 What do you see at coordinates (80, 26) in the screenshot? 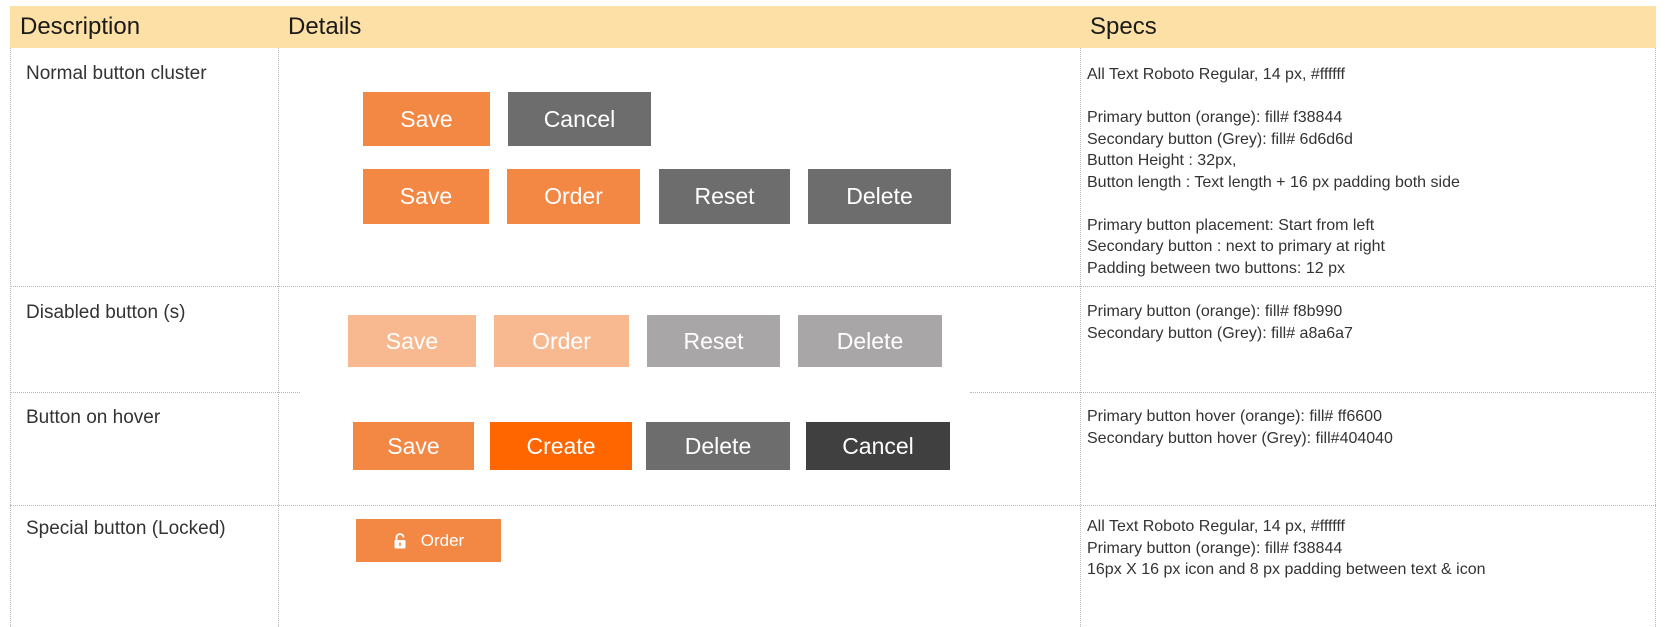
I see `header-description-label: Description` at bounding box center [80, 26].